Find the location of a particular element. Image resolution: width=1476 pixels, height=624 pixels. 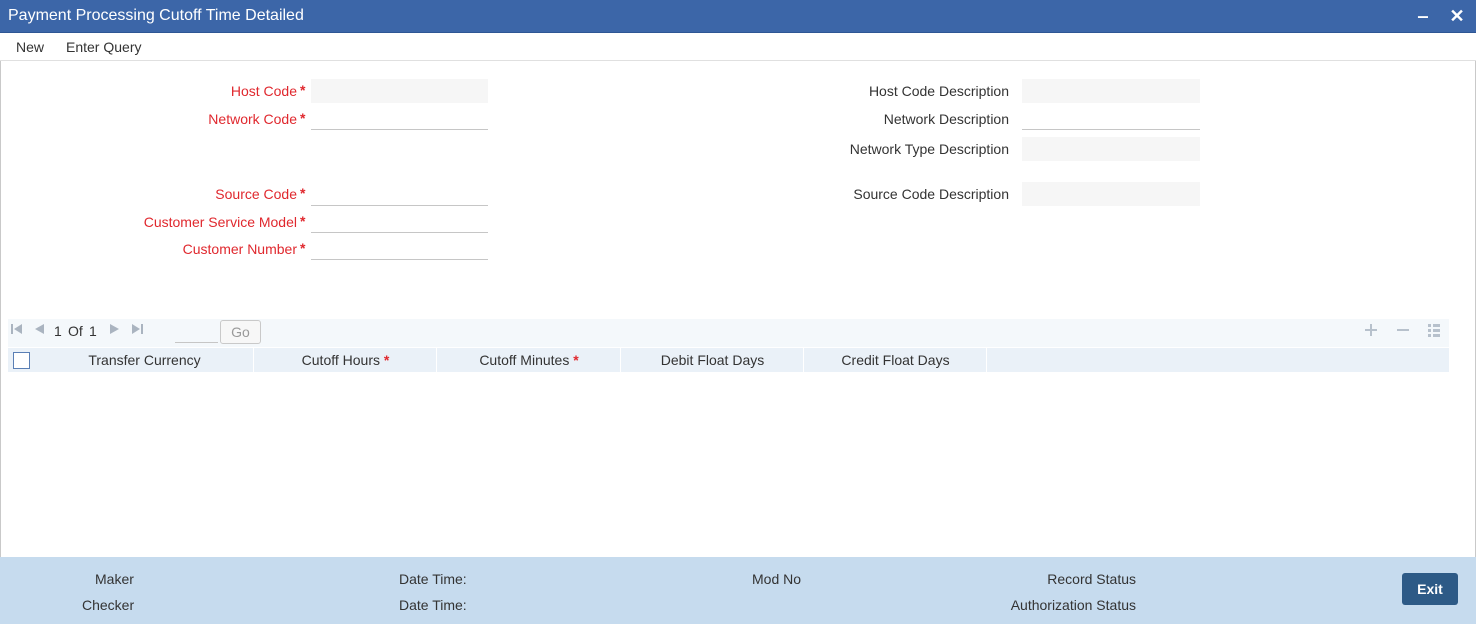

customer-service-model-label: Customer Service Model is located at coordinates (220, 222).